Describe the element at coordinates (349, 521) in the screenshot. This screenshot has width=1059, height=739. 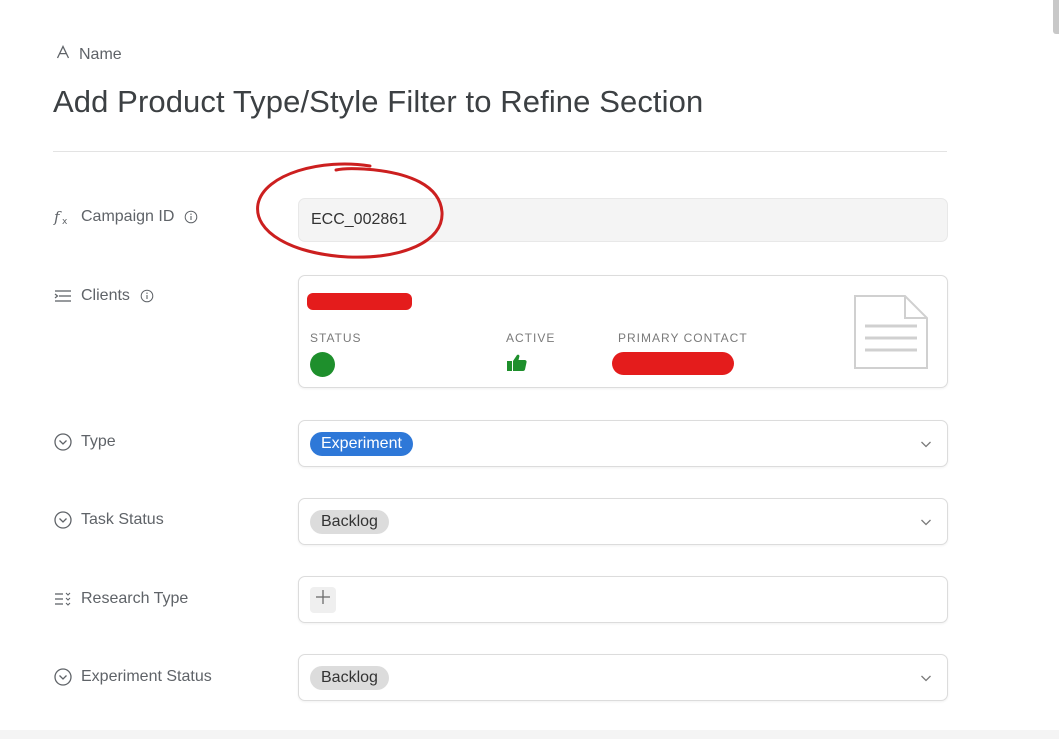
I see `task-status-pill: Backlog` at that location.